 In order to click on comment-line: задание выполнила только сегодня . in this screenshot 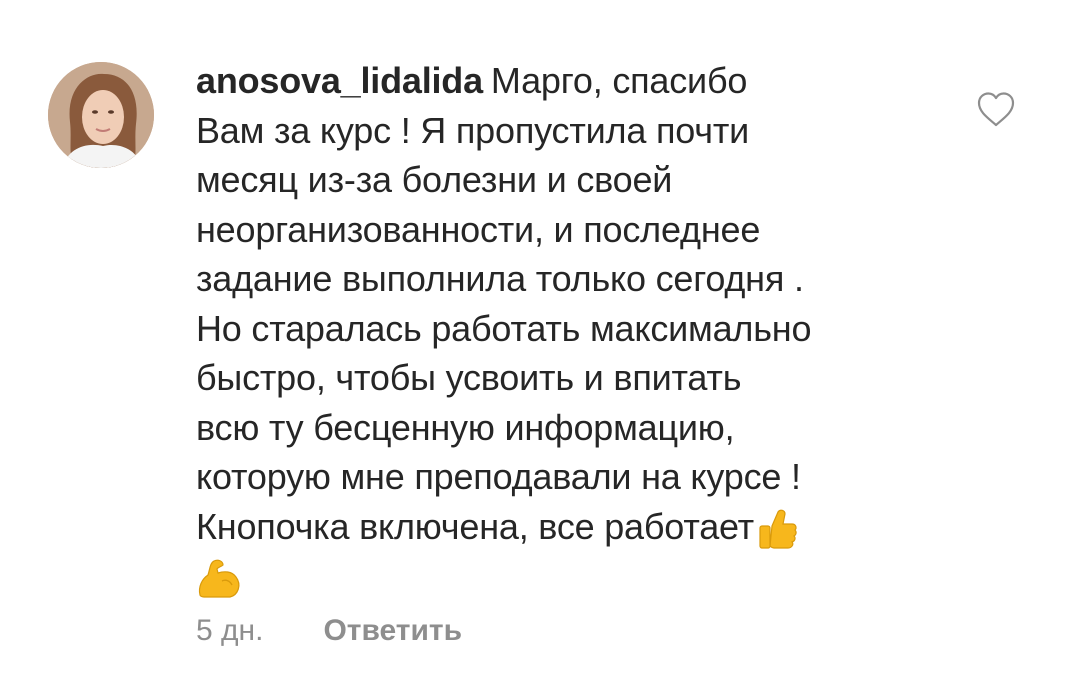, I will do `click(500, 278)`.